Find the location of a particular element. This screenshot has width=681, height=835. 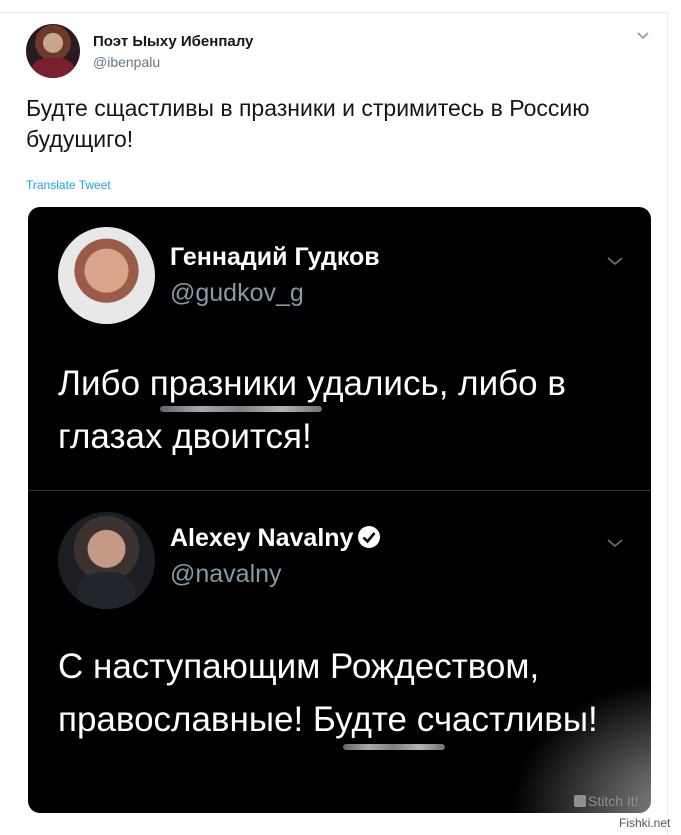

author-name: Поэт Ыыху Ибенпалу is located at coordinates (173, 41).